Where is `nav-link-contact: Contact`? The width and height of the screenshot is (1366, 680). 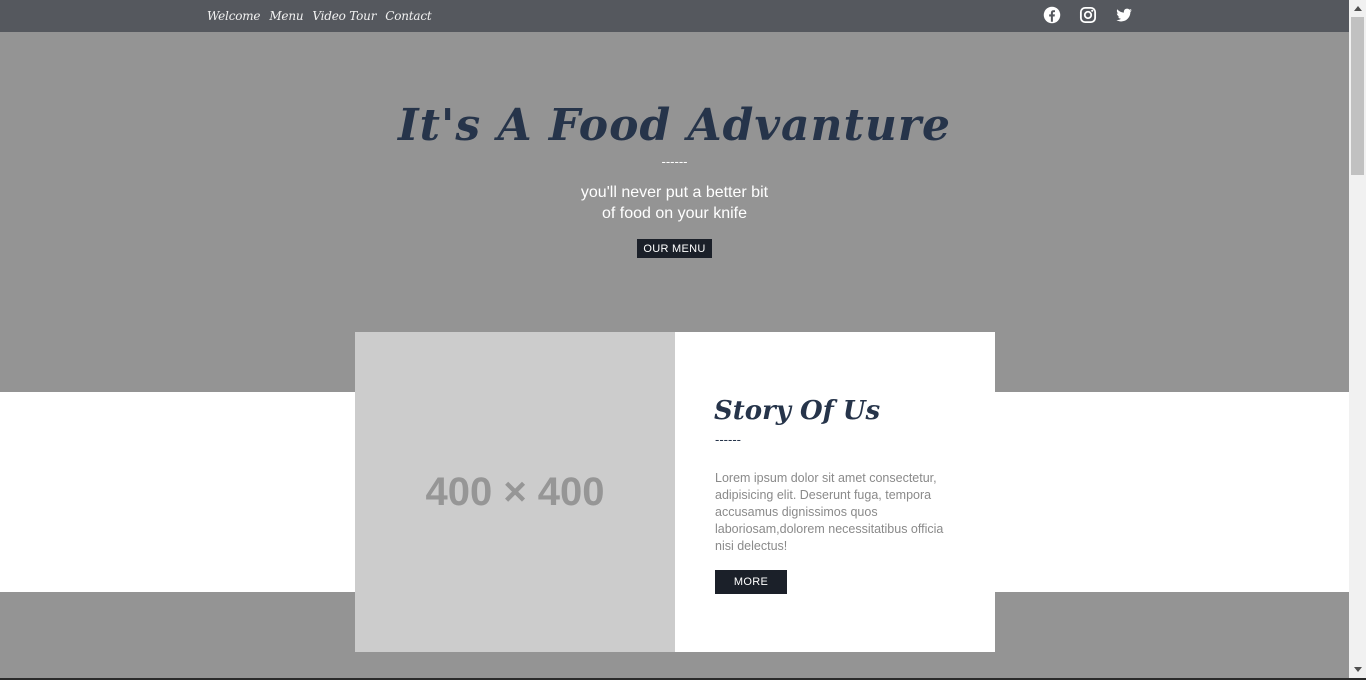 nav-link-contact: Contact is located at coordinates (408, 16).